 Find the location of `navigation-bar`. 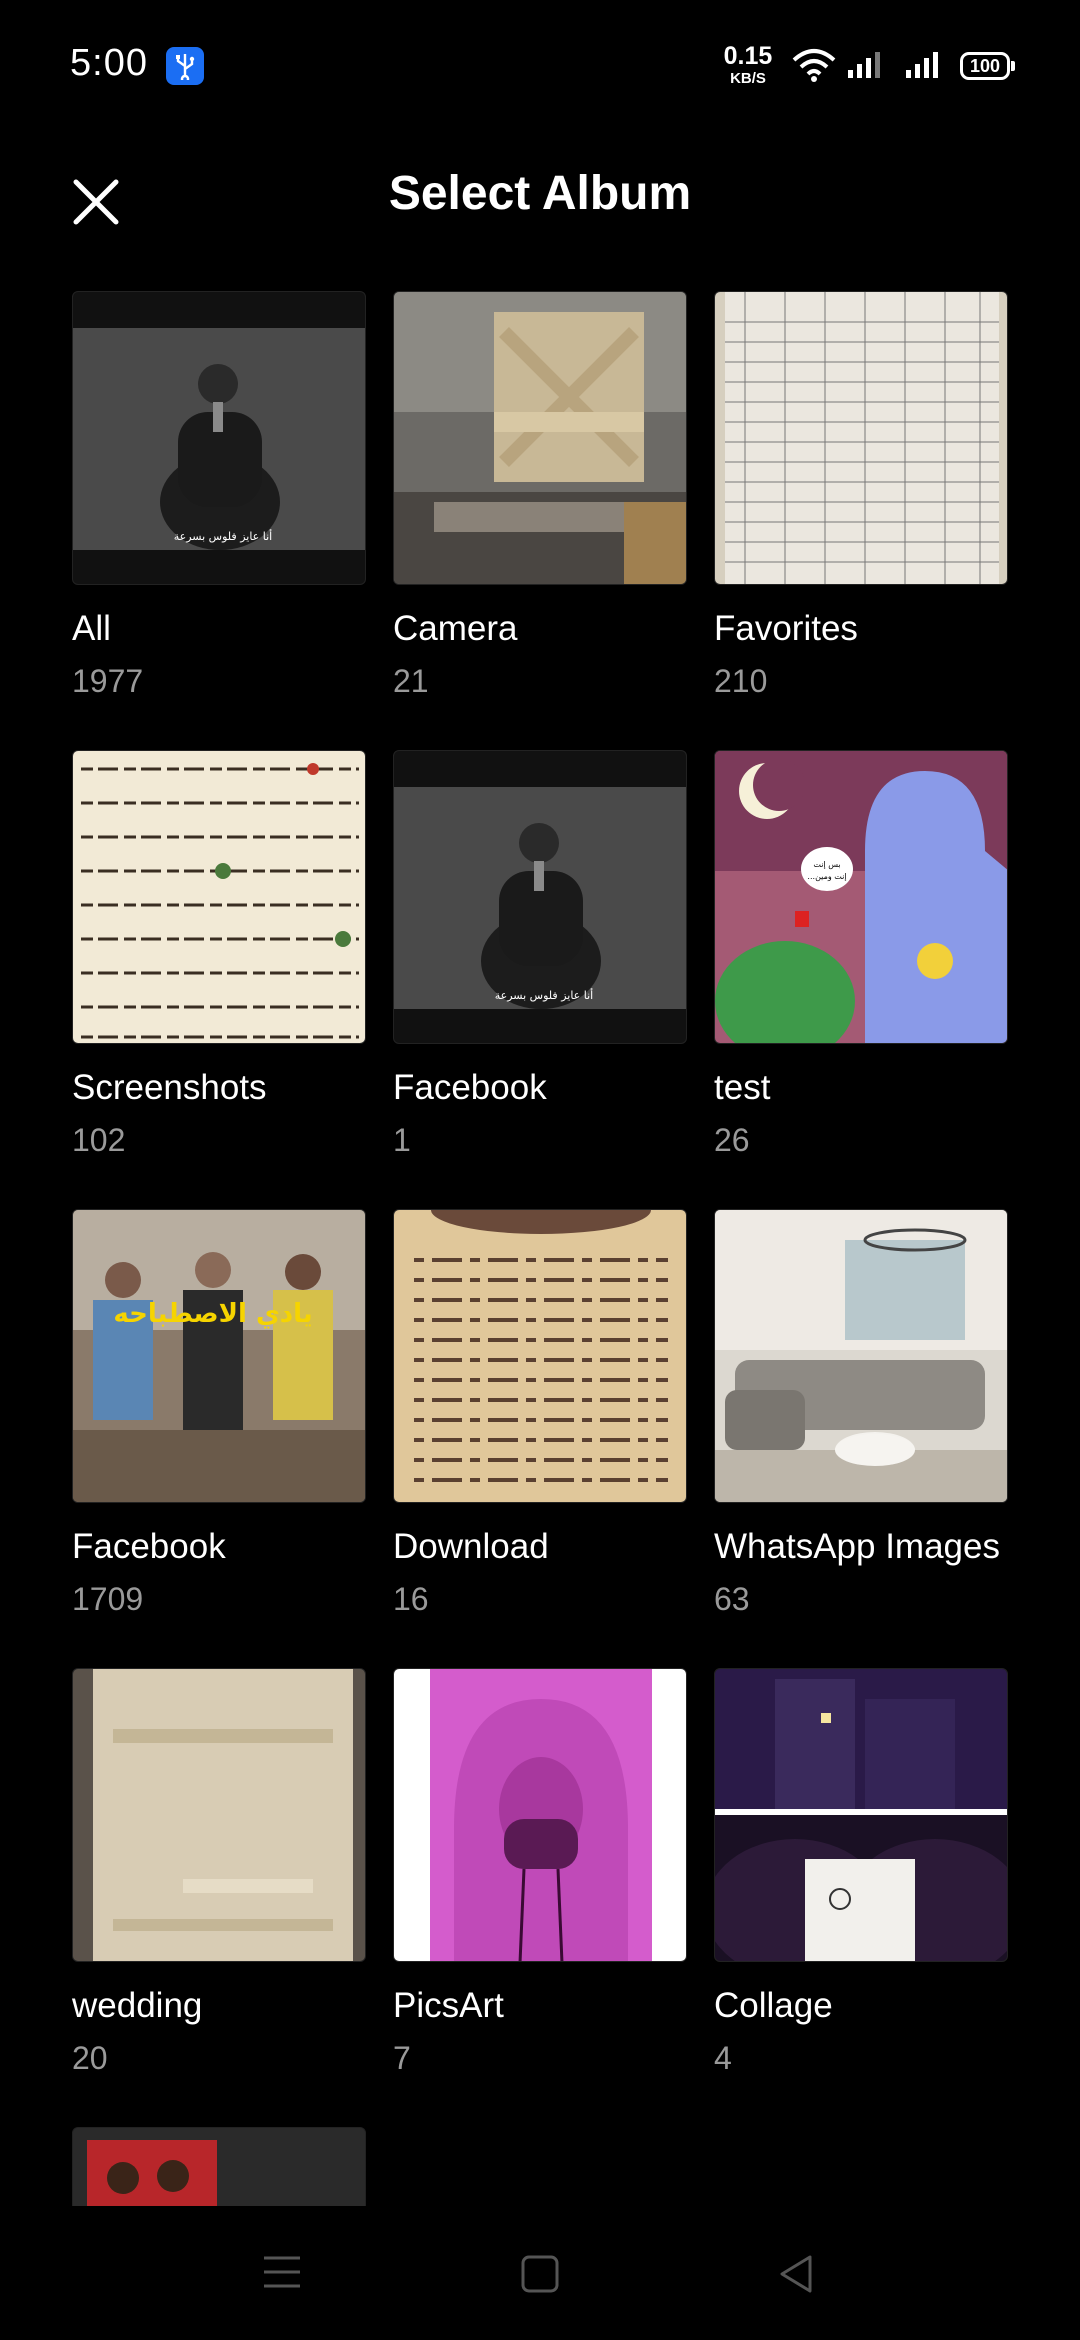

navigation-bar is located at coordinates (540, 2273).